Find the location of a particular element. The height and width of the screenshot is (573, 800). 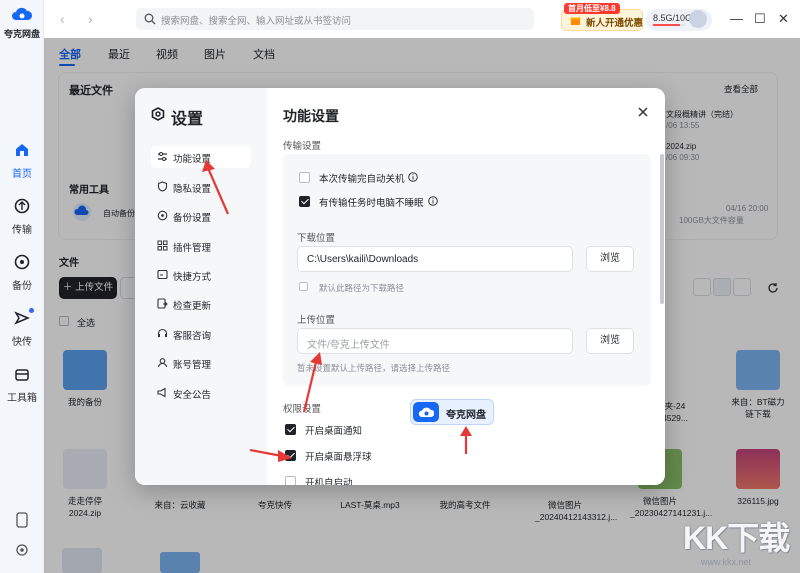

watermark-url: www.kkx.net is located at coordinates (726, 562).